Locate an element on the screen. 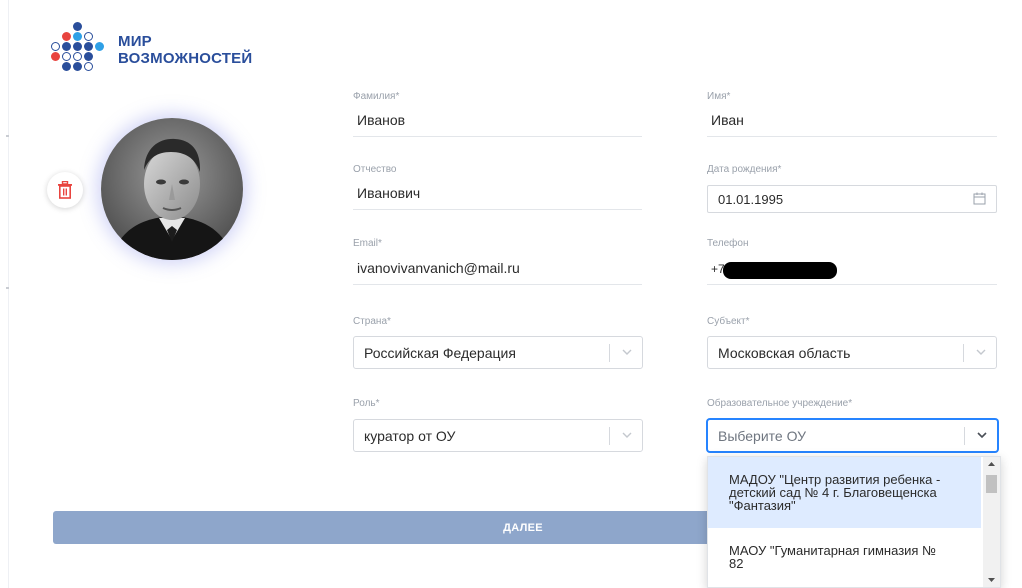 Image resolution: width=1022 pixels, height=588 pixels. email-field: ivanovivanvanich@mail.ru is located at coordinates (438, 268).